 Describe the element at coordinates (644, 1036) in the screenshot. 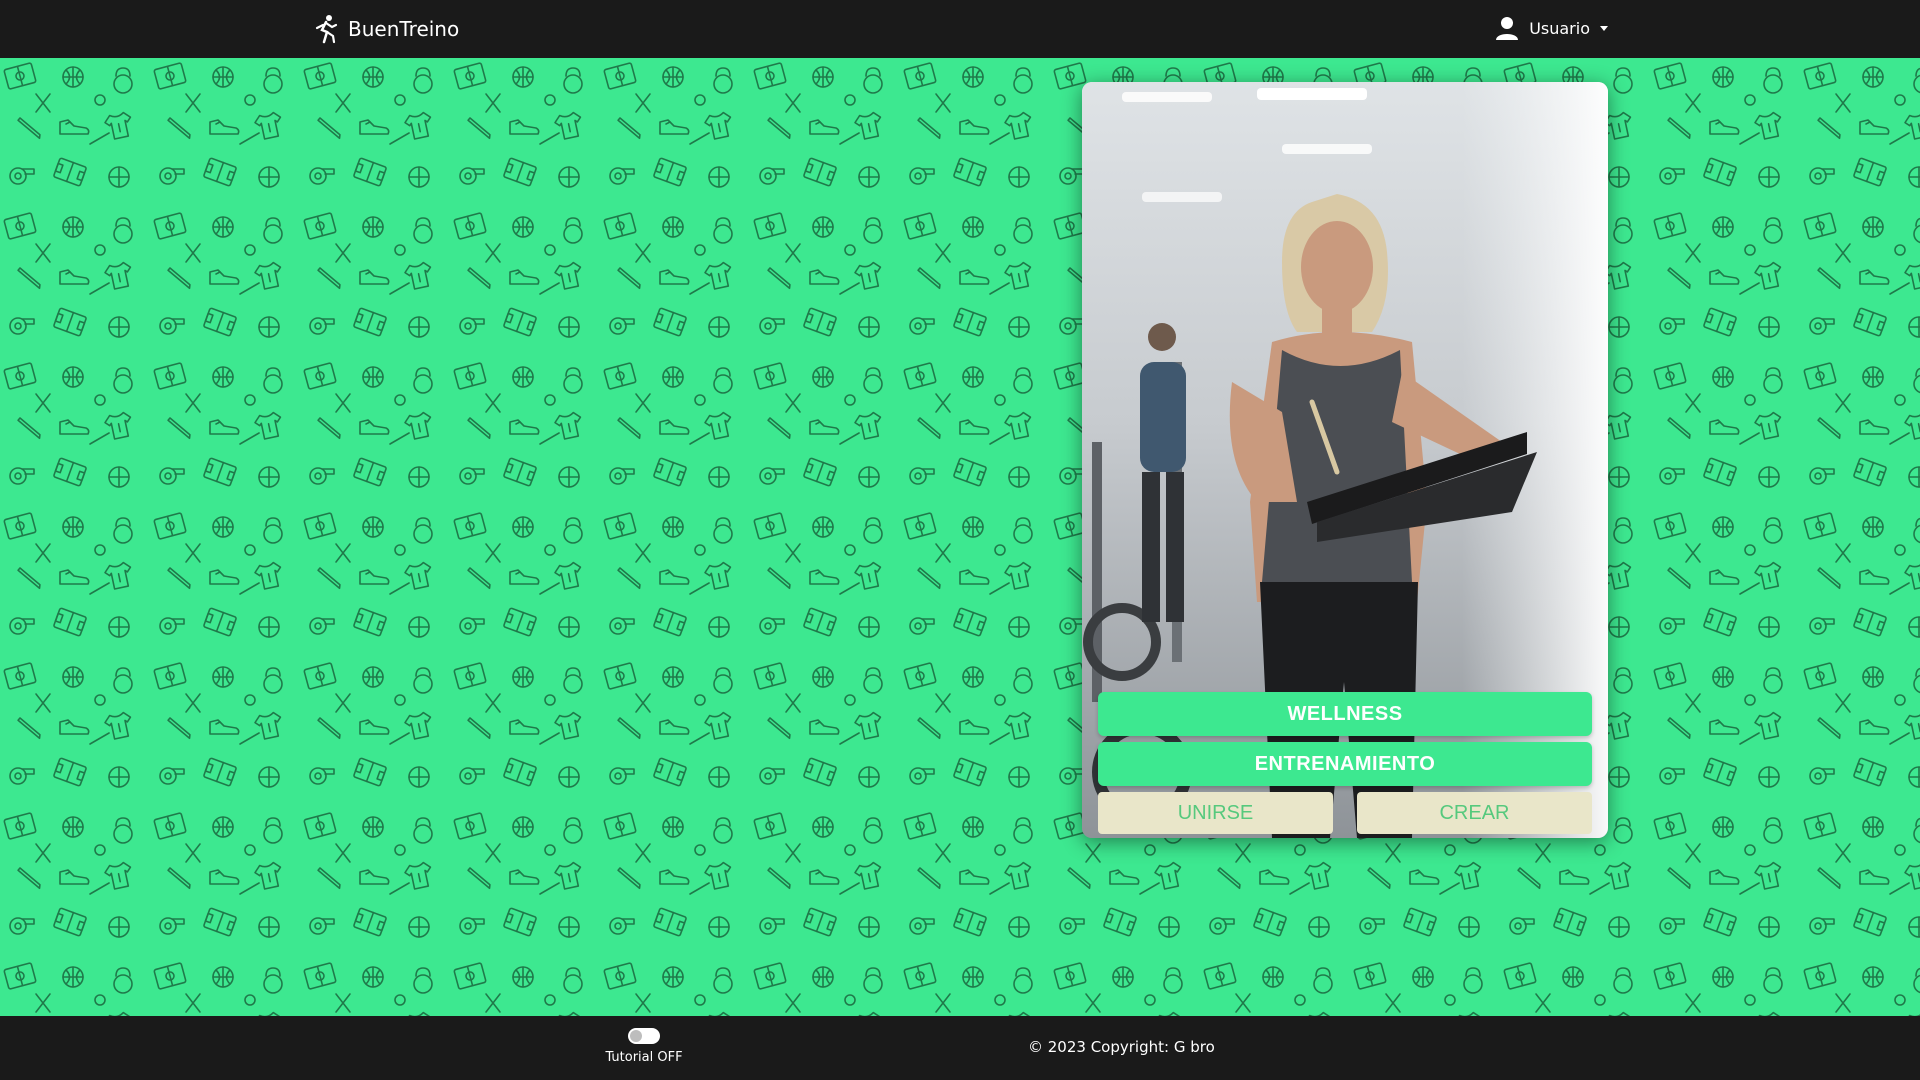

I see `tutorial-toggle` at that location.